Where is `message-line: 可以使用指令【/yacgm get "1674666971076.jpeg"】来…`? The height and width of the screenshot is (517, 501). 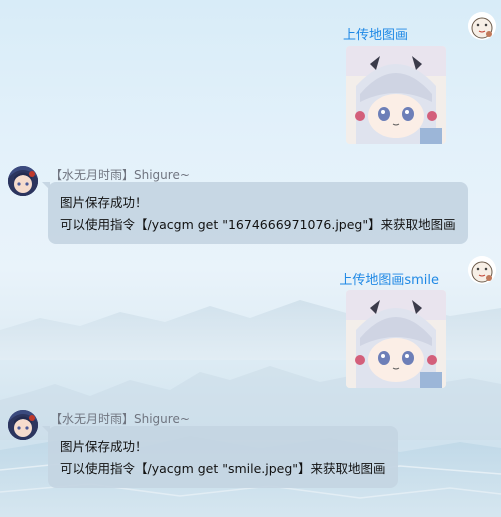 message-line: 可以使用指令【/yacgm get "1674666971076.jpeg"】来… is located at coordinates (258, 224).